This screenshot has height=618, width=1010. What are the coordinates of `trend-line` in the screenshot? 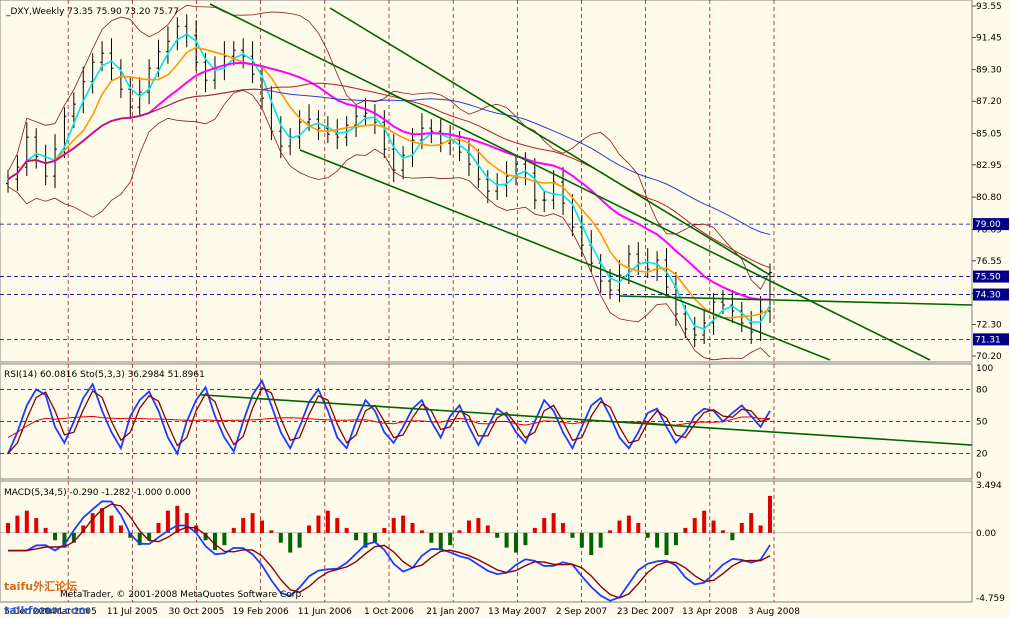 It's located at (796, 300).